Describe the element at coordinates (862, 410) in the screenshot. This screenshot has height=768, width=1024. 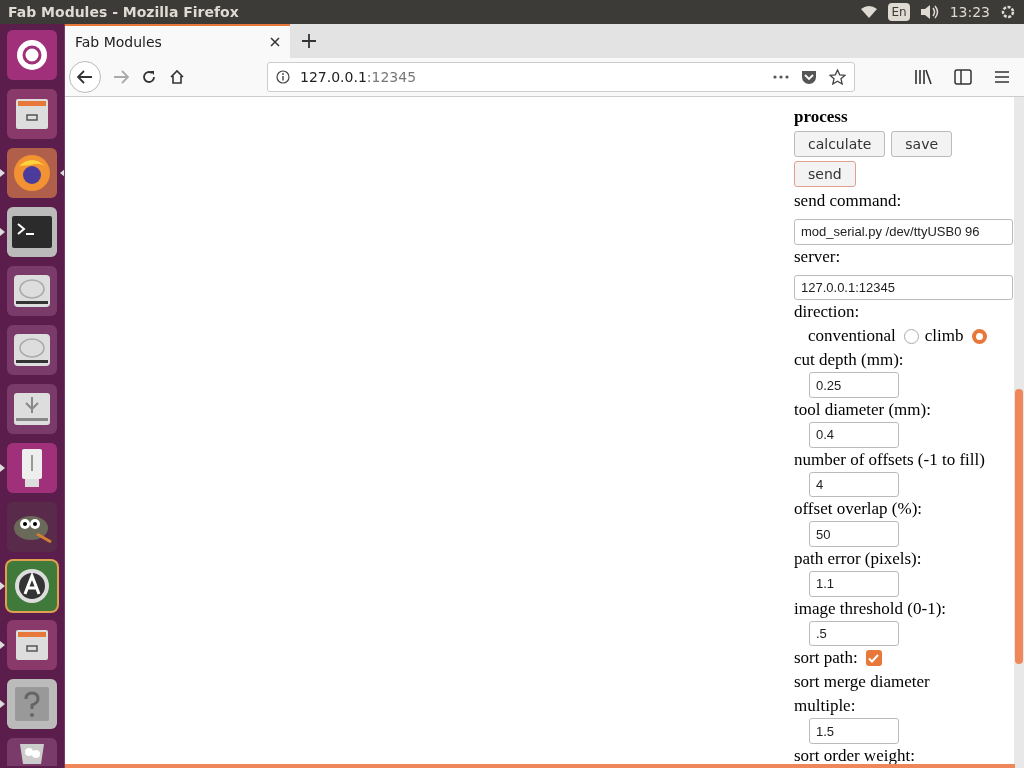
I see `field-label: tool diameter (mm):` at that location.